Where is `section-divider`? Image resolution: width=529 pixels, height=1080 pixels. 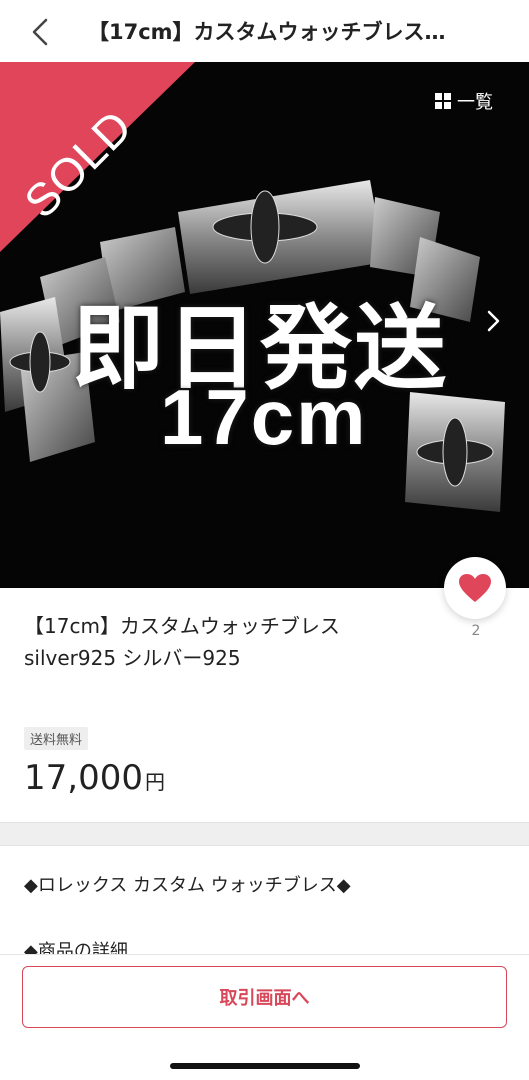
section-divider is located at coordinates (264, 834).